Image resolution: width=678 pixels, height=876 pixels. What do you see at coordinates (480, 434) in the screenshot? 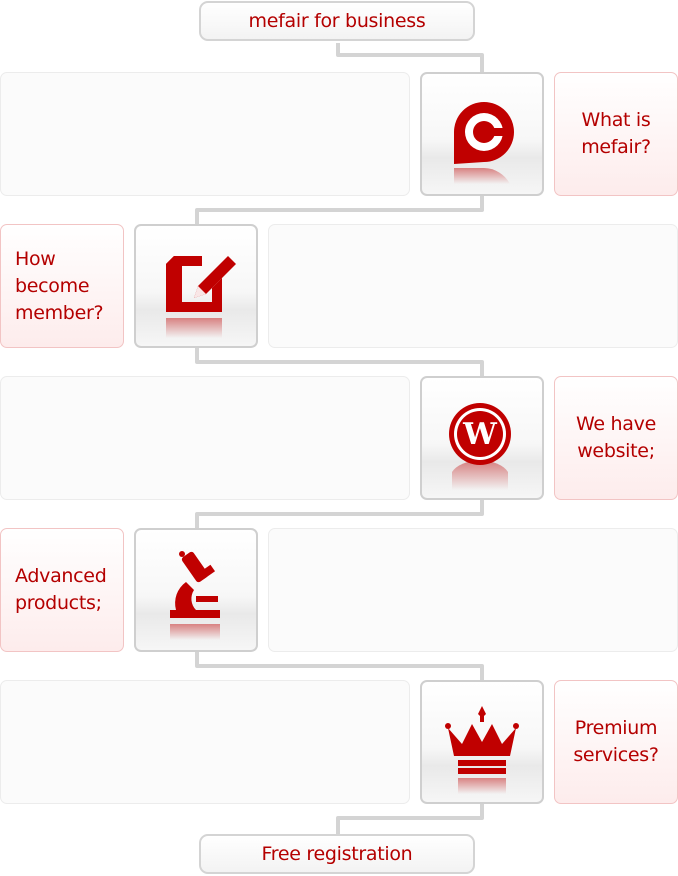
I see `svg-text: W` at bounding box center [480, 434].